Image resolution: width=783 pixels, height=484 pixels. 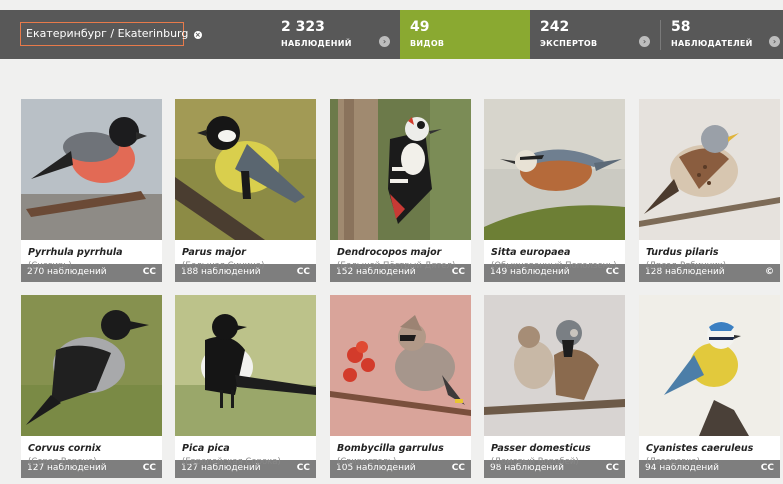 What do you see at coordinates (400, 365) in the screenshot?
I see `waxwing-photo` at bounding box center [400, 365].